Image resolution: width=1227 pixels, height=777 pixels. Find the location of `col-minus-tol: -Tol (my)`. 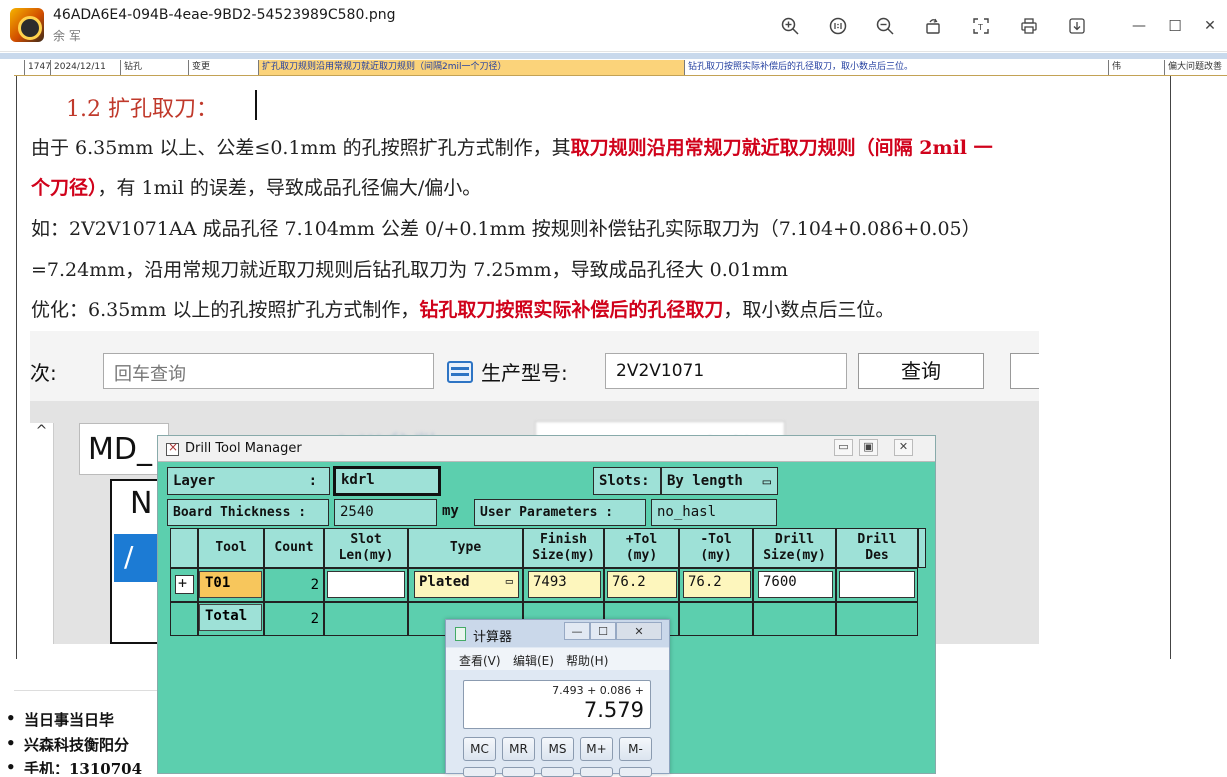

col-minus-tol: -Tol (my) is located at coordinates (716, 548).